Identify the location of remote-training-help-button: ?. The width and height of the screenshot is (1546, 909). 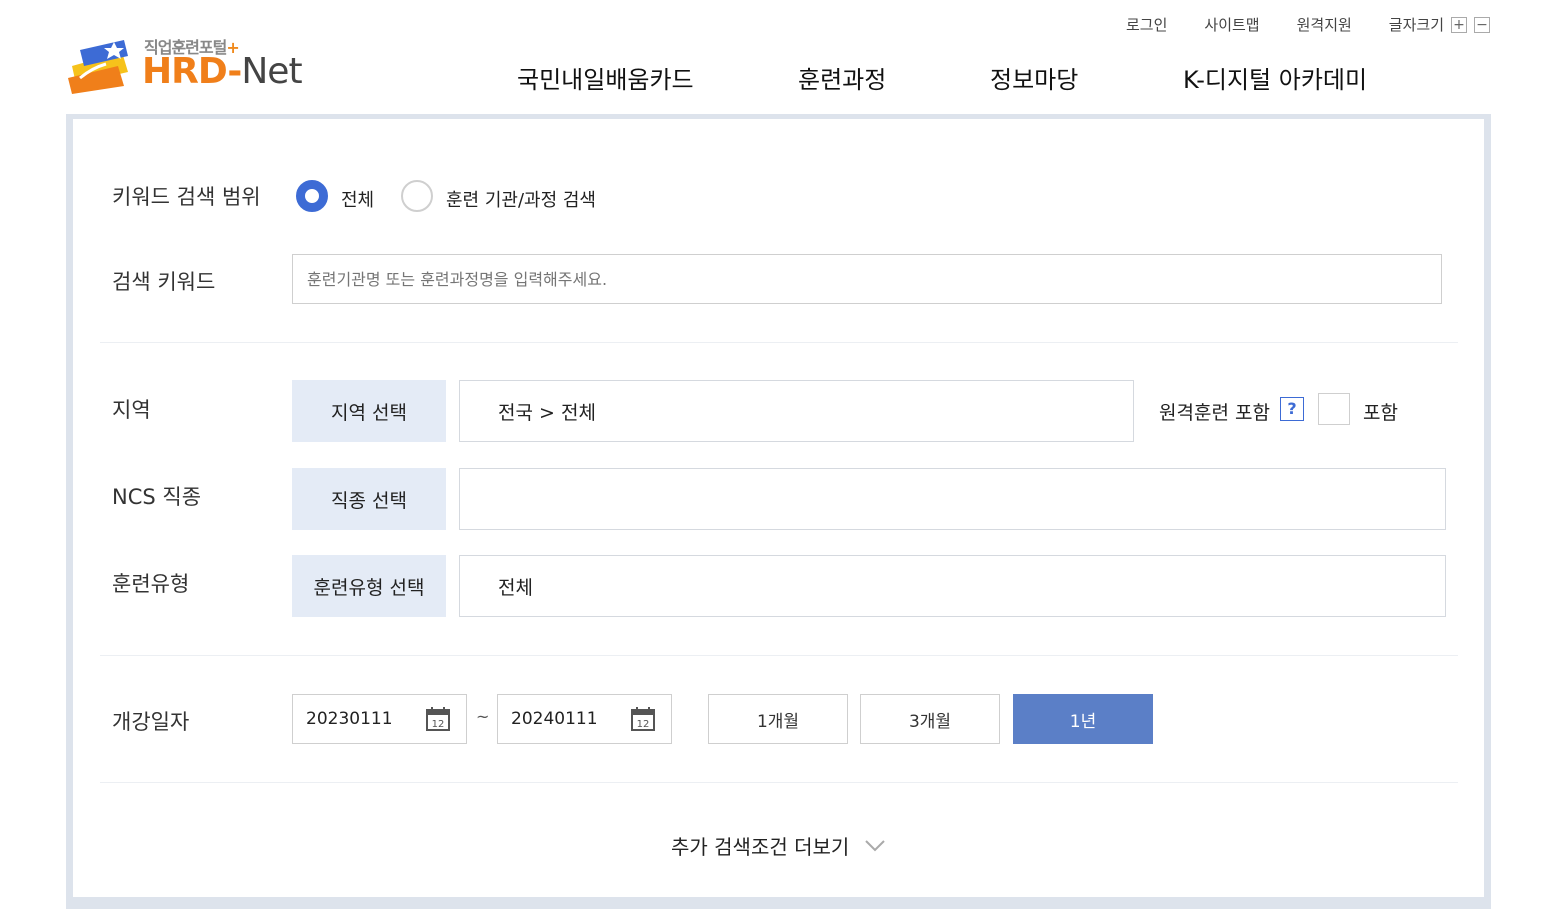
(1292, 409).